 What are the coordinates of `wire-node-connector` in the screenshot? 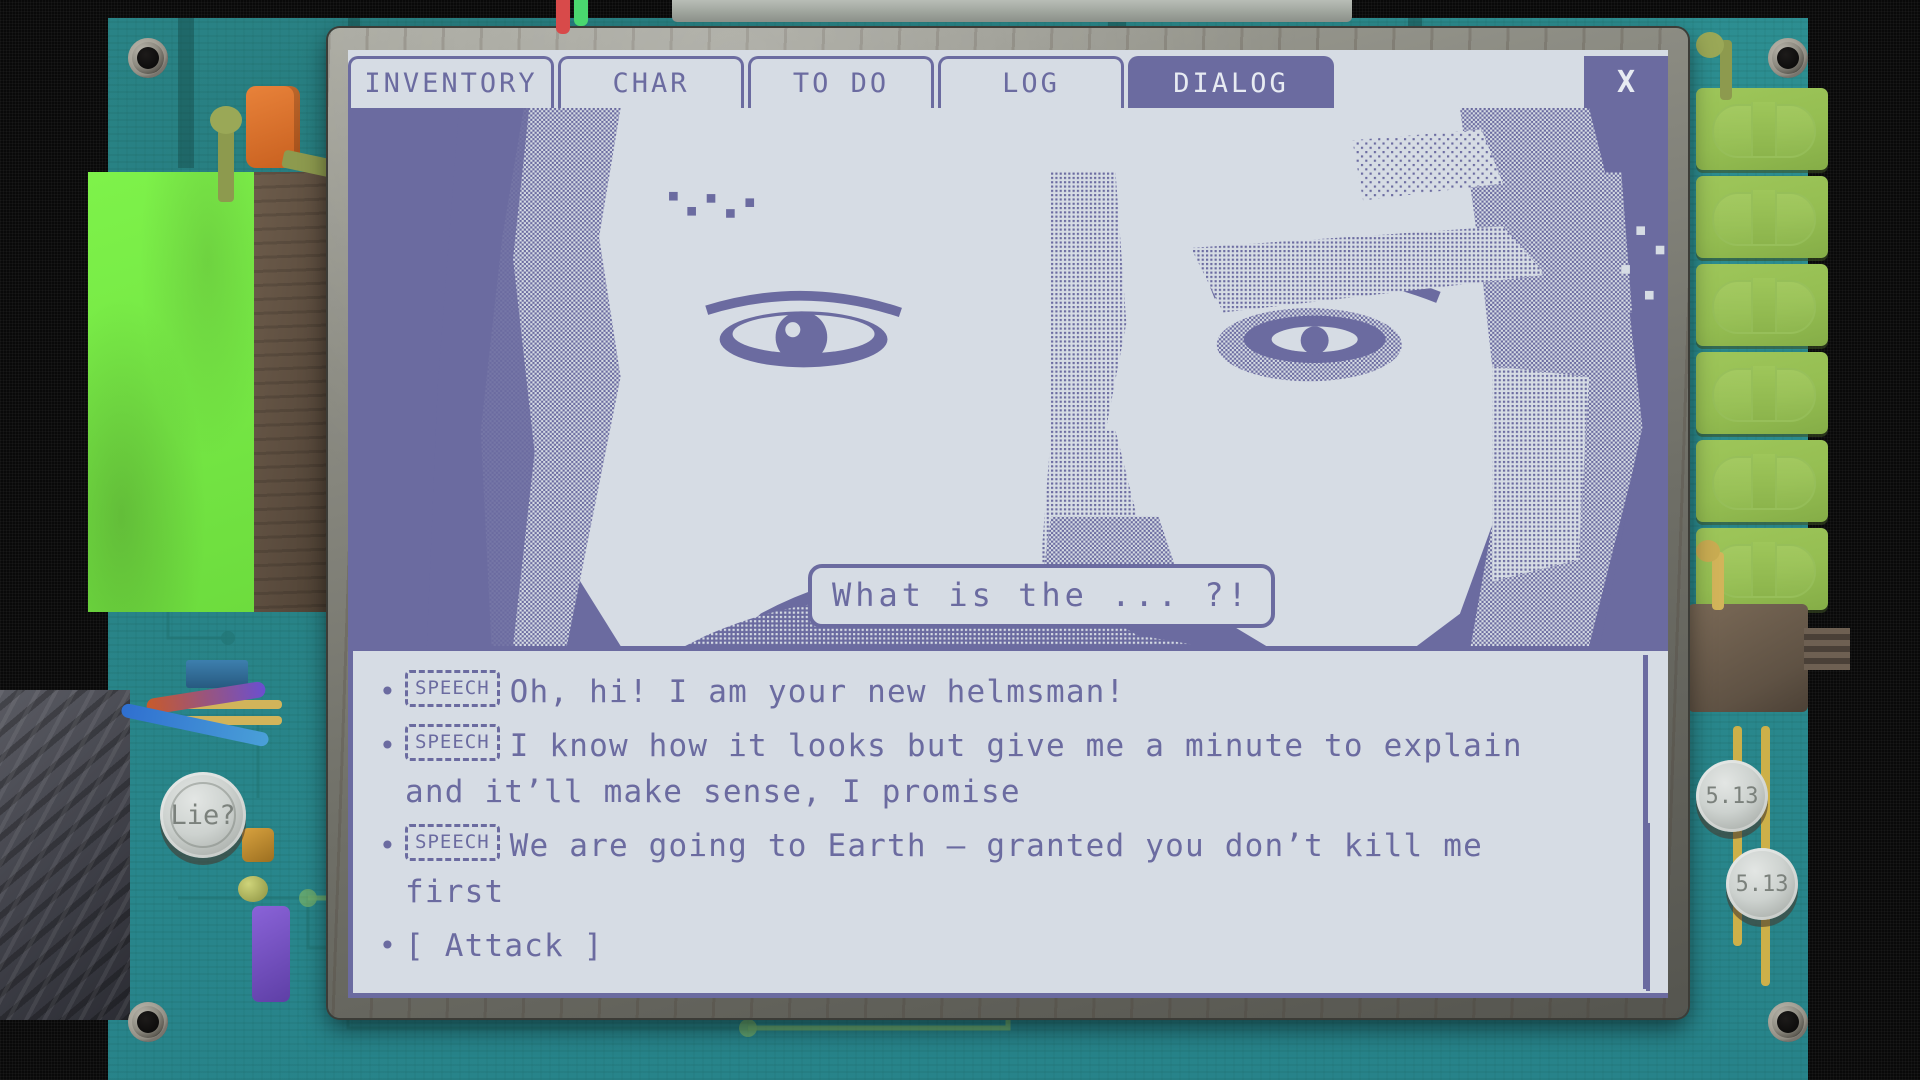 It's located at (1708, 551).